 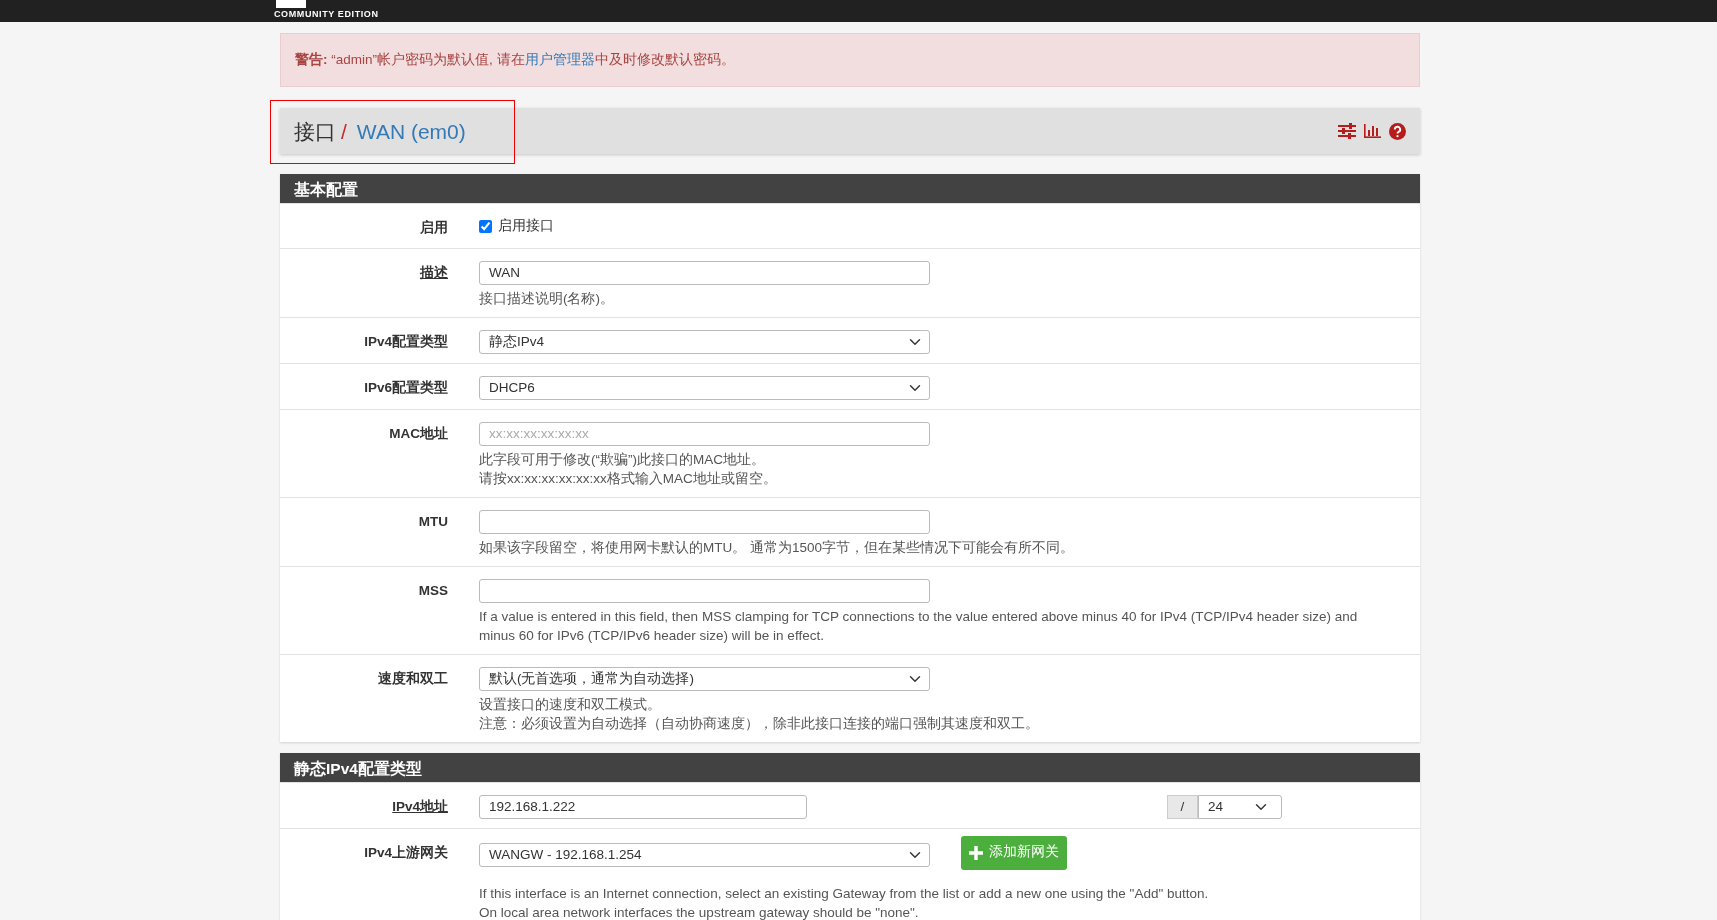 I want to click on field-label: 描述, so click(x=433, y=272).